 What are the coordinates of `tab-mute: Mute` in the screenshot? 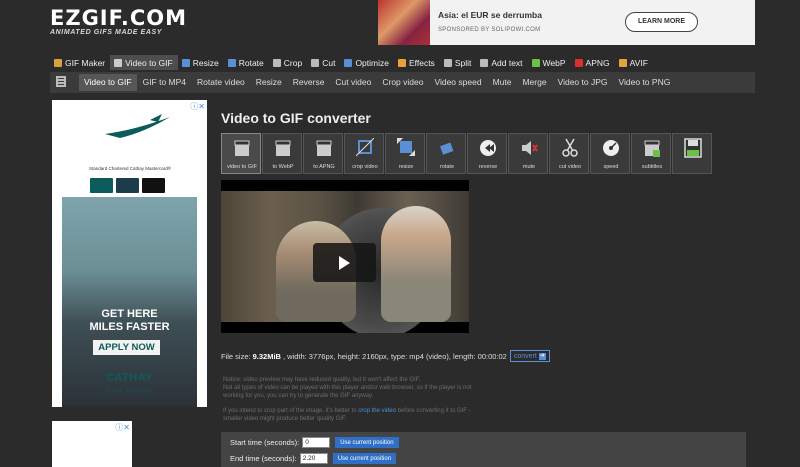 It's located at (502, 82).